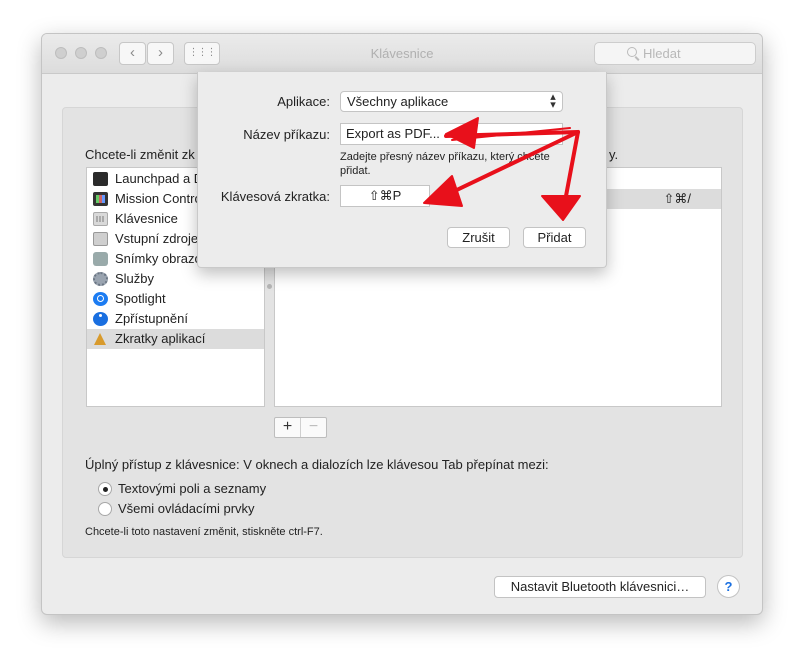  What do you see at coordinates (100, 199) in the screenshot?
I see `mission-control-icon` at bounding box center [100, 199].